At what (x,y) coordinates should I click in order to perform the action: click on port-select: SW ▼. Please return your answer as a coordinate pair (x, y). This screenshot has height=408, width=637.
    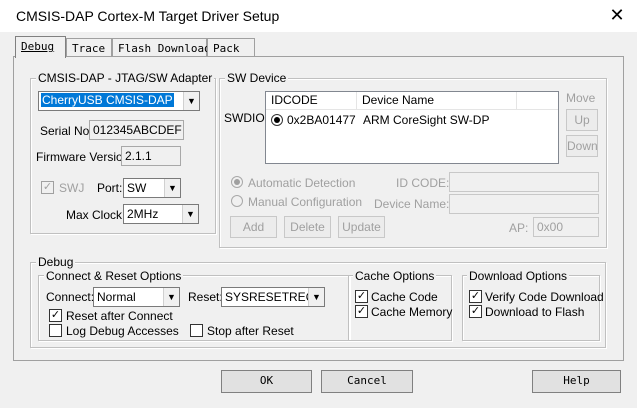
    Looking at the image, I should click on (152, 188).